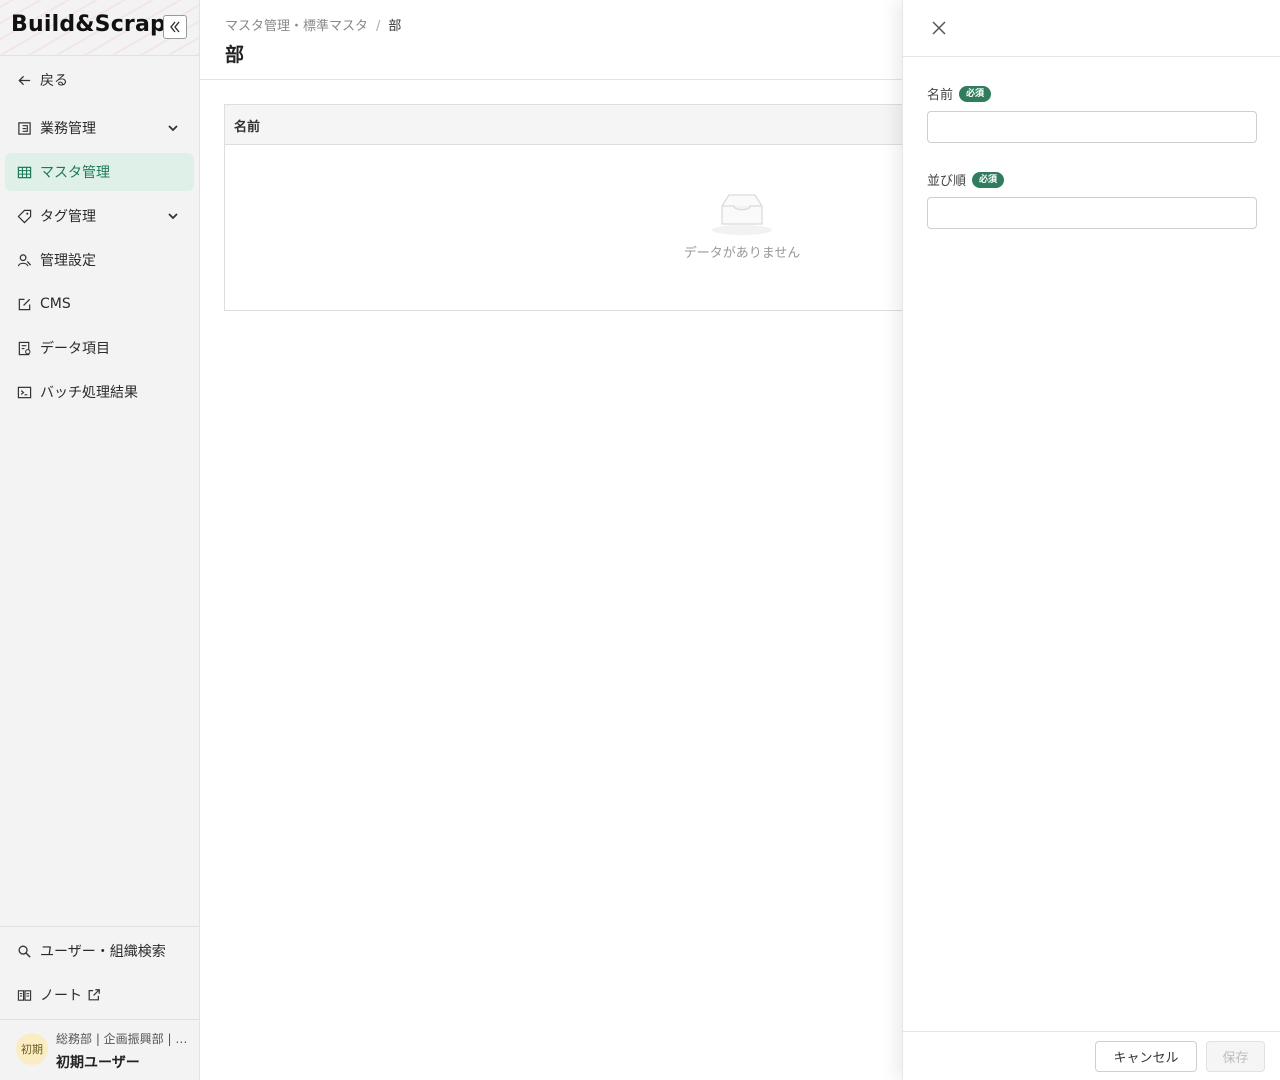  What do you see at coordinates (89, 393) in the screenshot?
I see `sidebar-item-label: バッチ処理結果` at bounding box center [89, 393].